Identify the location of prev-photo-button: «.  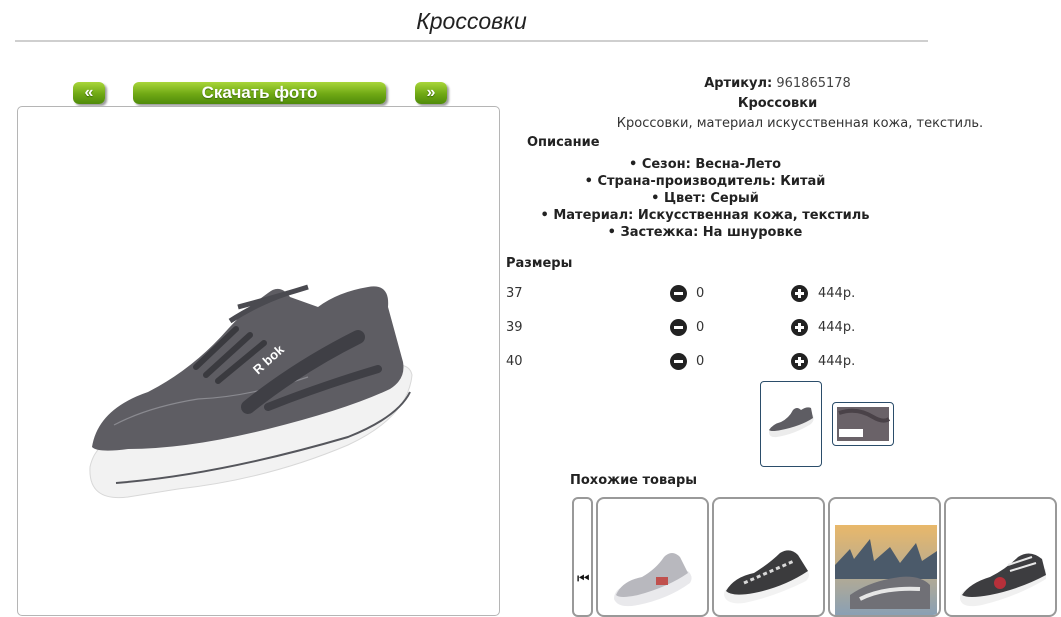
(89, 93).